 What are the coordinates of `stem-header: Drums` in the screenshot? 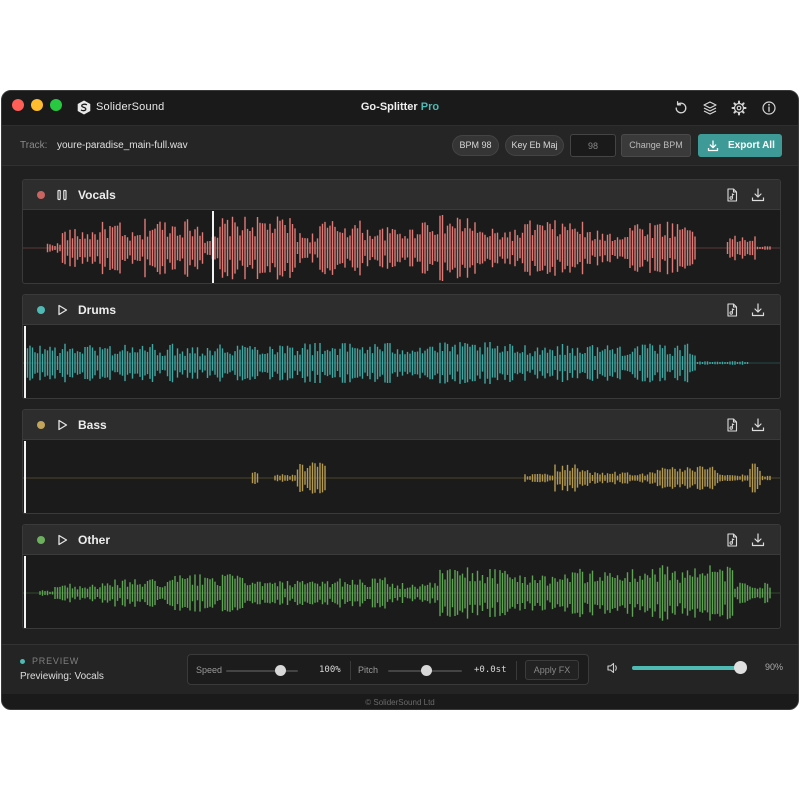 It's located at (401, 310).